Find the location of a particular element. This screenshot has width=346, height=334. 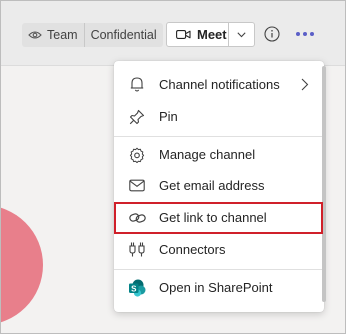

menu-item-label: Pin is located at coordinates (168, 116).